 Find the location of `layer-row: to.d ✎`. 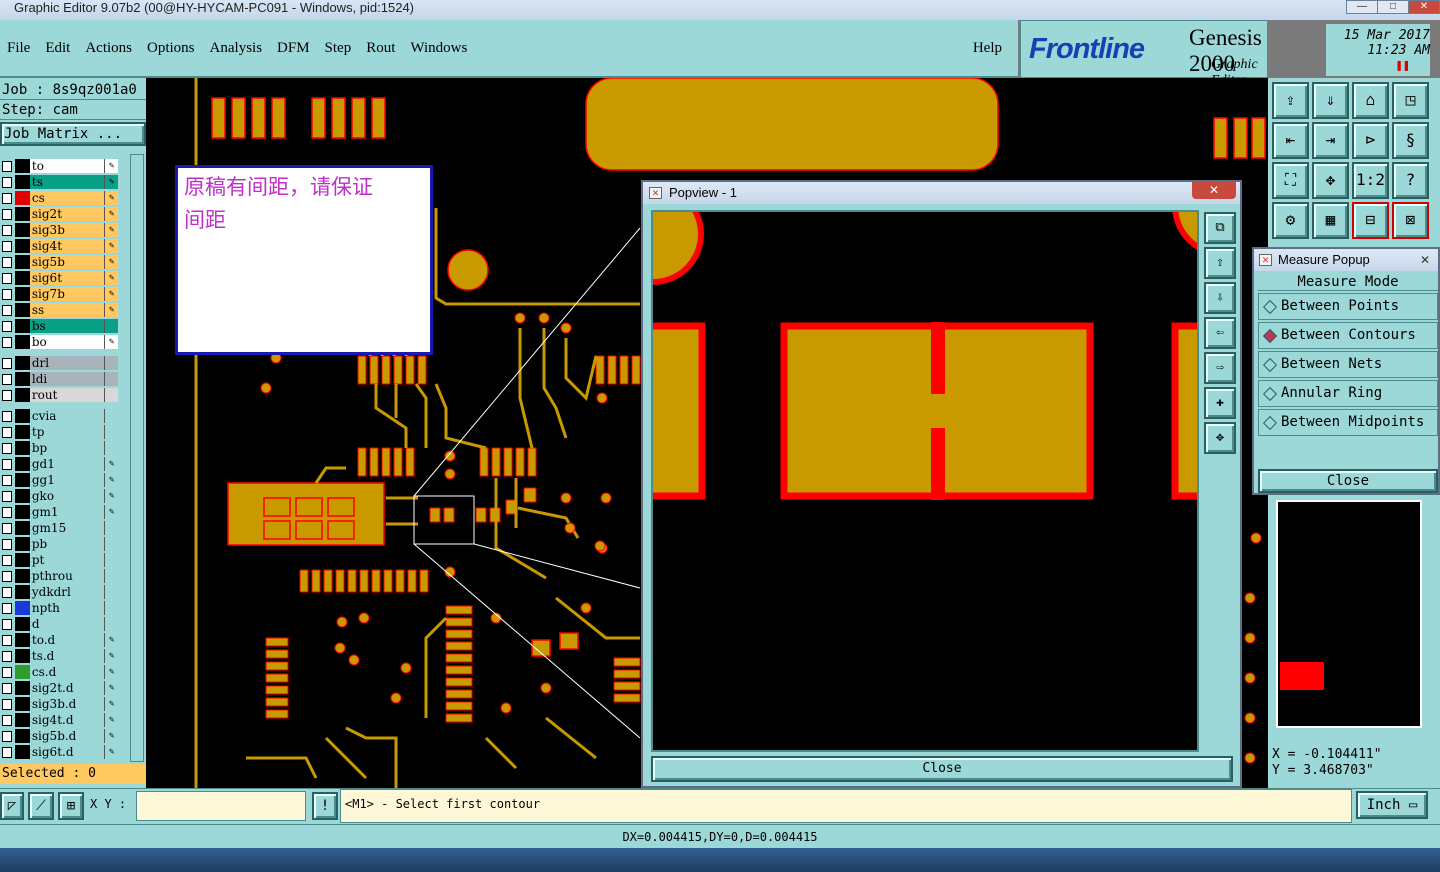

layer-row: to.d ✎ is located at coordinates (59, 640).